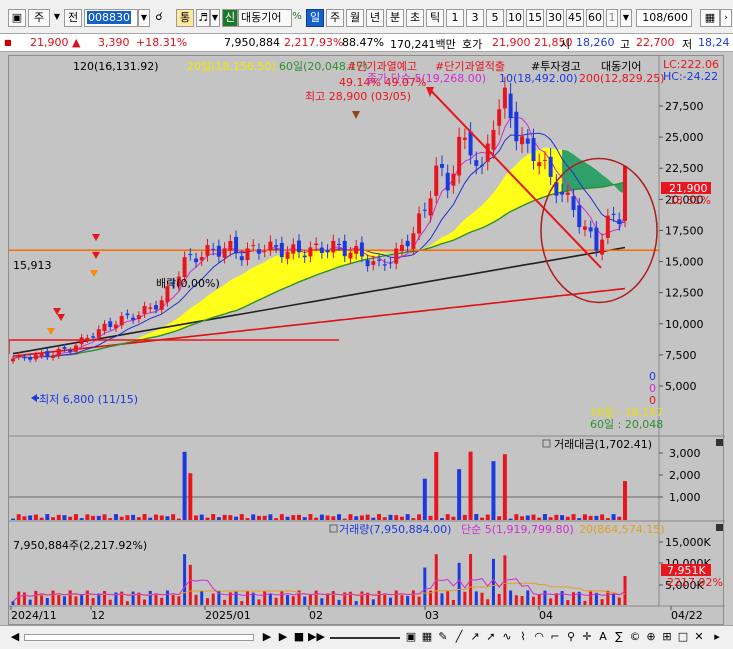 This screenshot has width=733, height=649. Describe the element at coordinates (203, 18) in the screenshot. I see `speaker-icon: ♬` at that location.